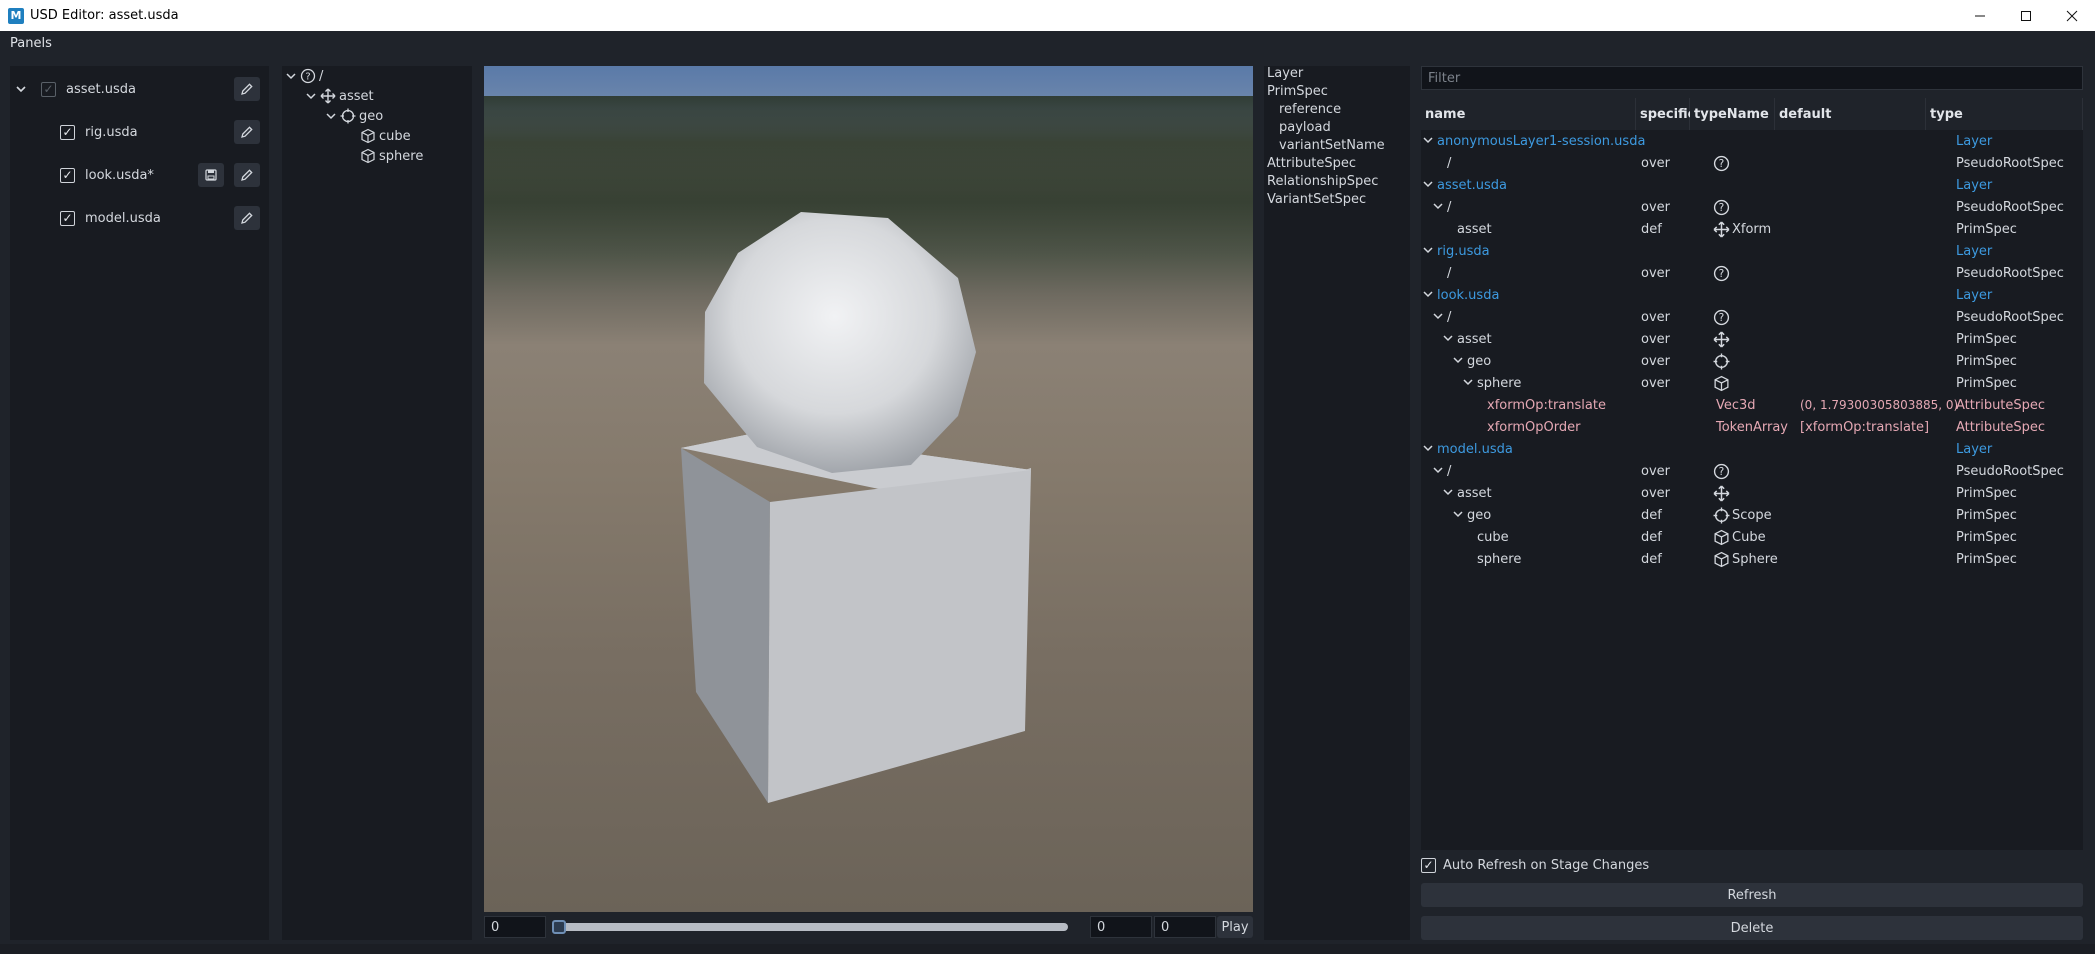  I want to click on column-header-specifier: specifier, so click(1669, 114).